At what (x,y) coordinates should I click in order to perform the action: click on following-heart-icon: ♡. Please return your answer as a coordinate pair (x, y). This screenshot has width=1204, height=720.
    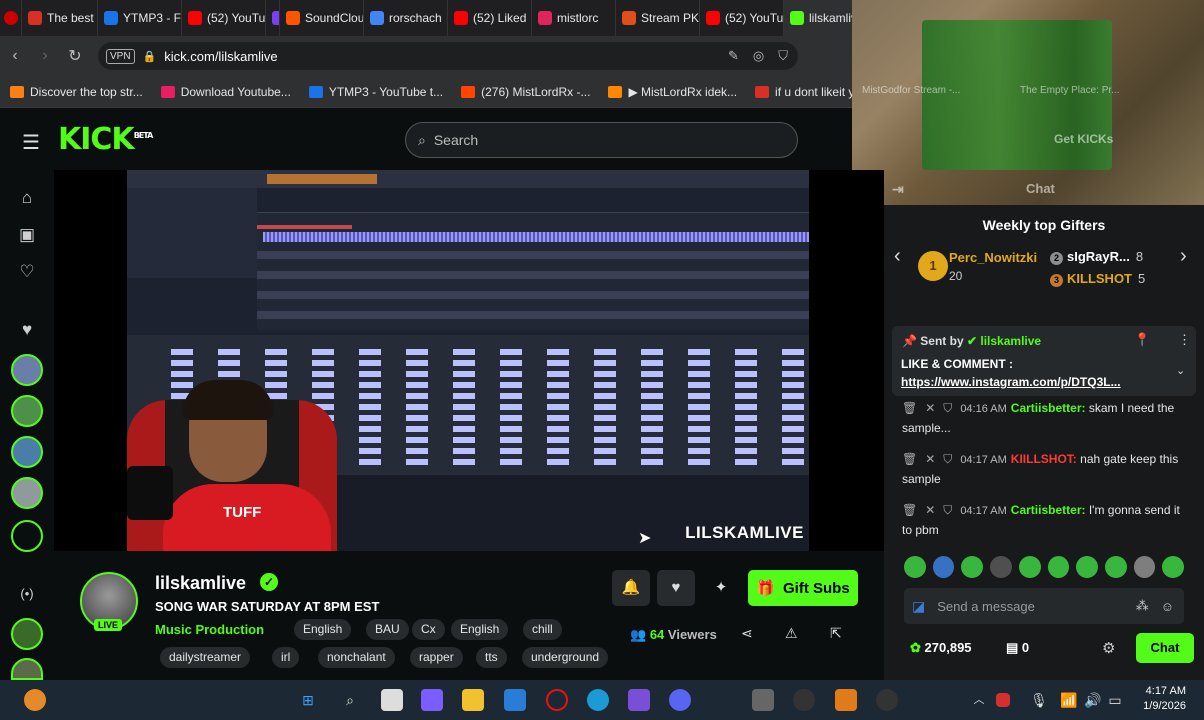
    Looking at the image, I should click on (27, 272).